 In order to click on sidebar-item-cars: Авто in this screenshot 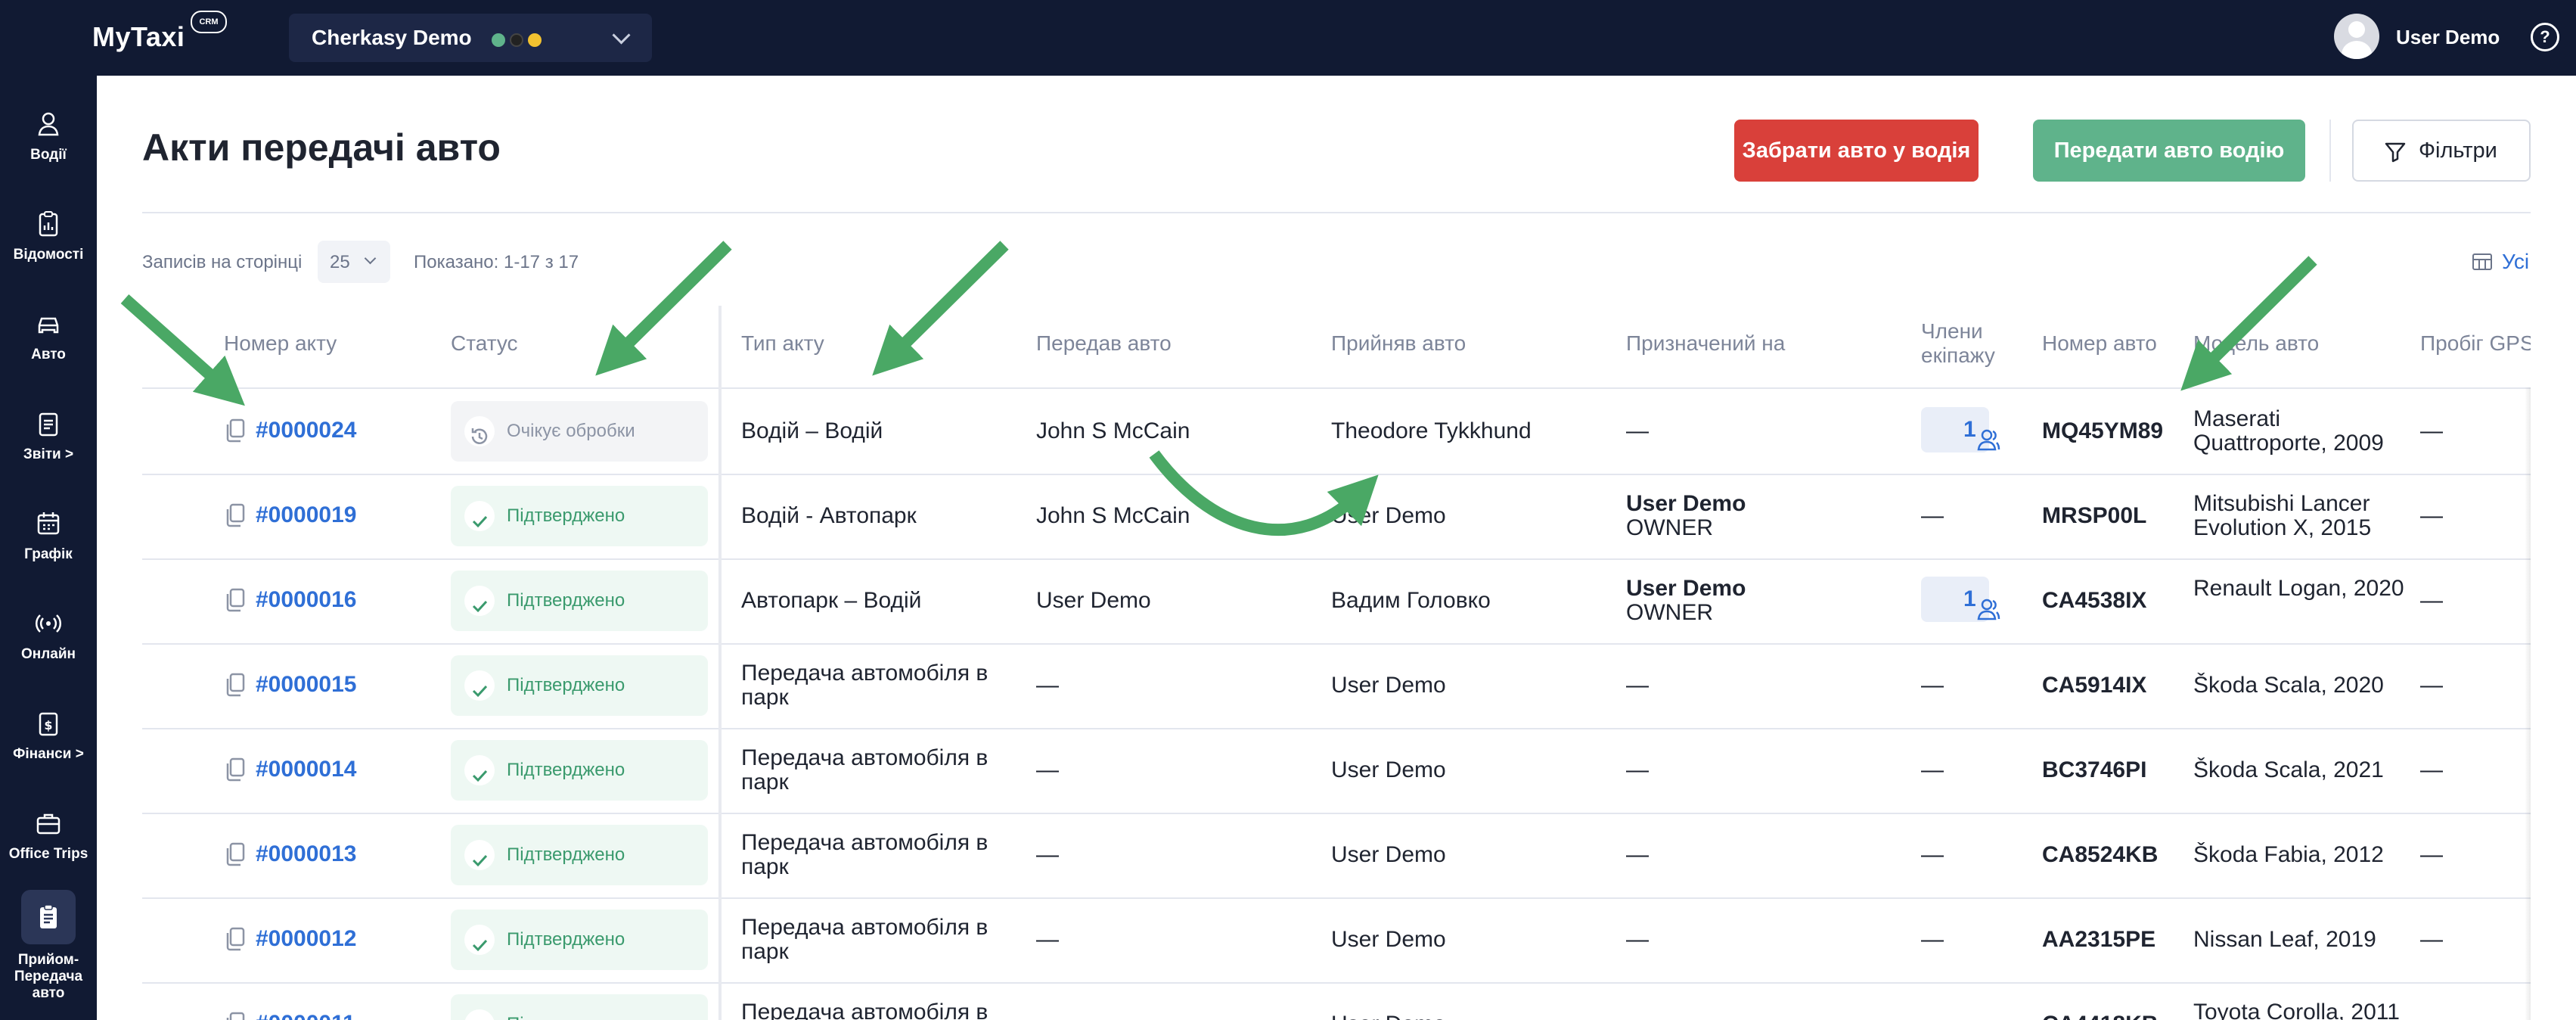, I will do `click(48, 336)`.